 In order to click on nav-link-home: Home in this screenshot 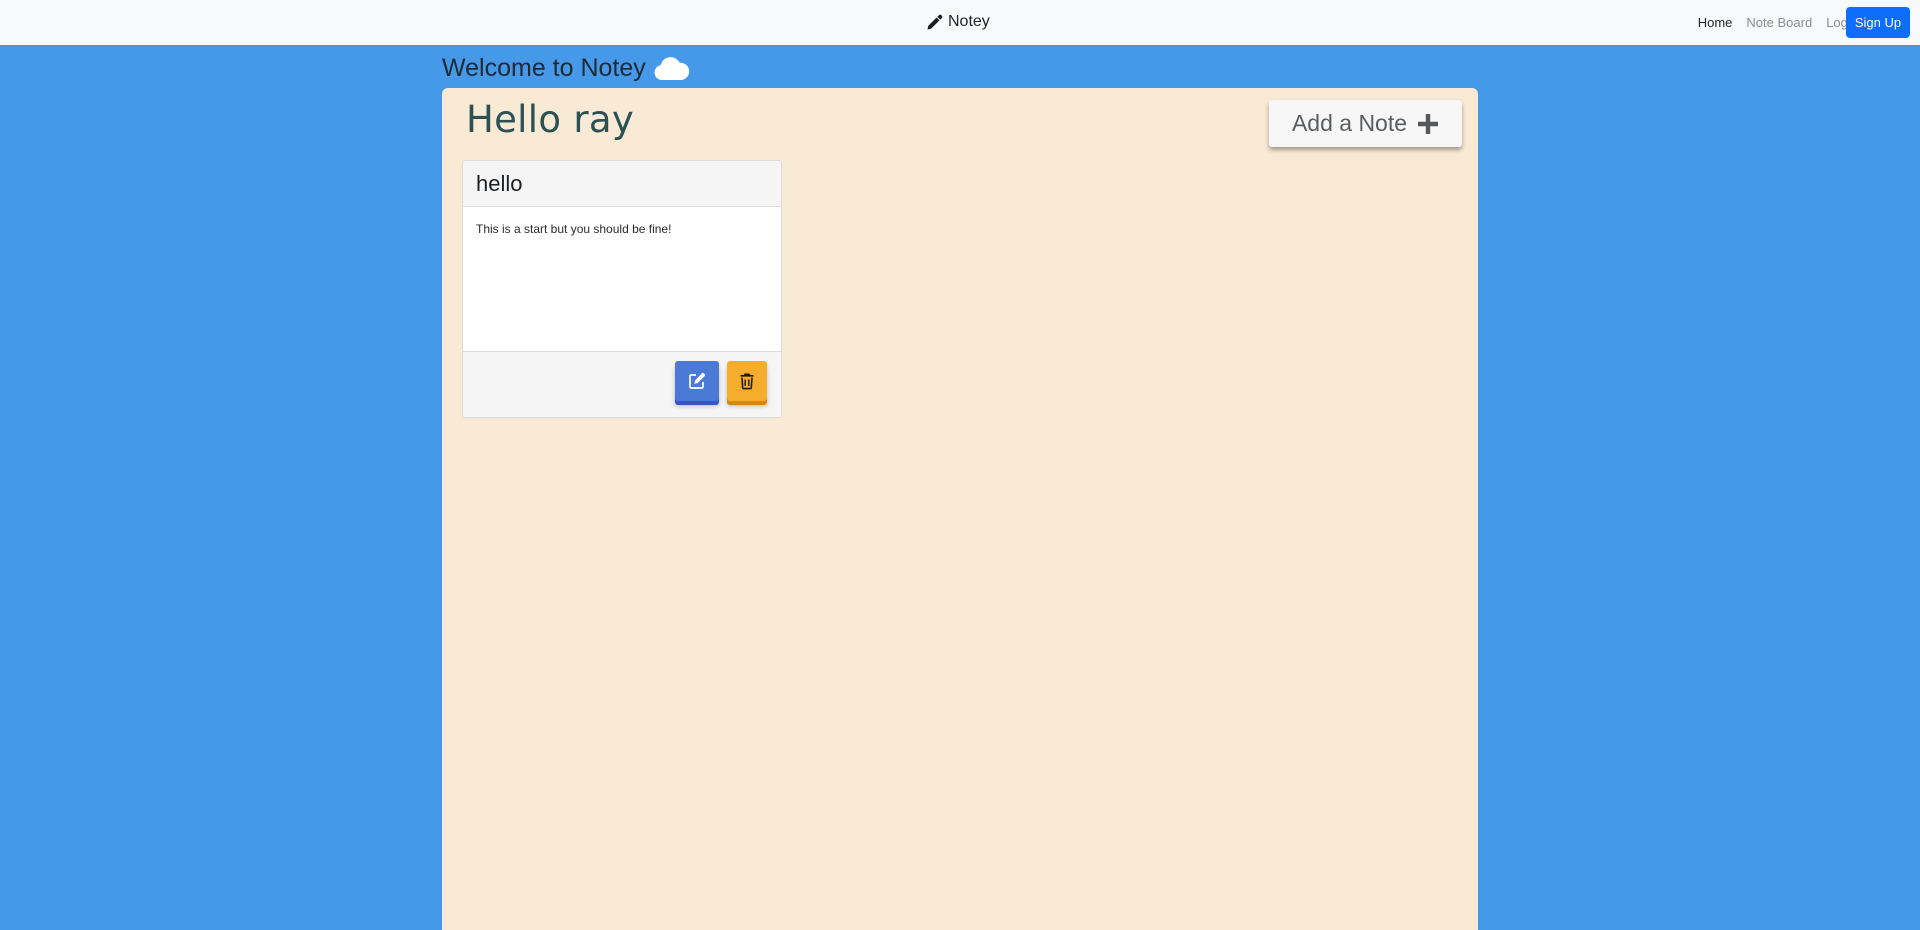, I will do `click(1715, 22)`.